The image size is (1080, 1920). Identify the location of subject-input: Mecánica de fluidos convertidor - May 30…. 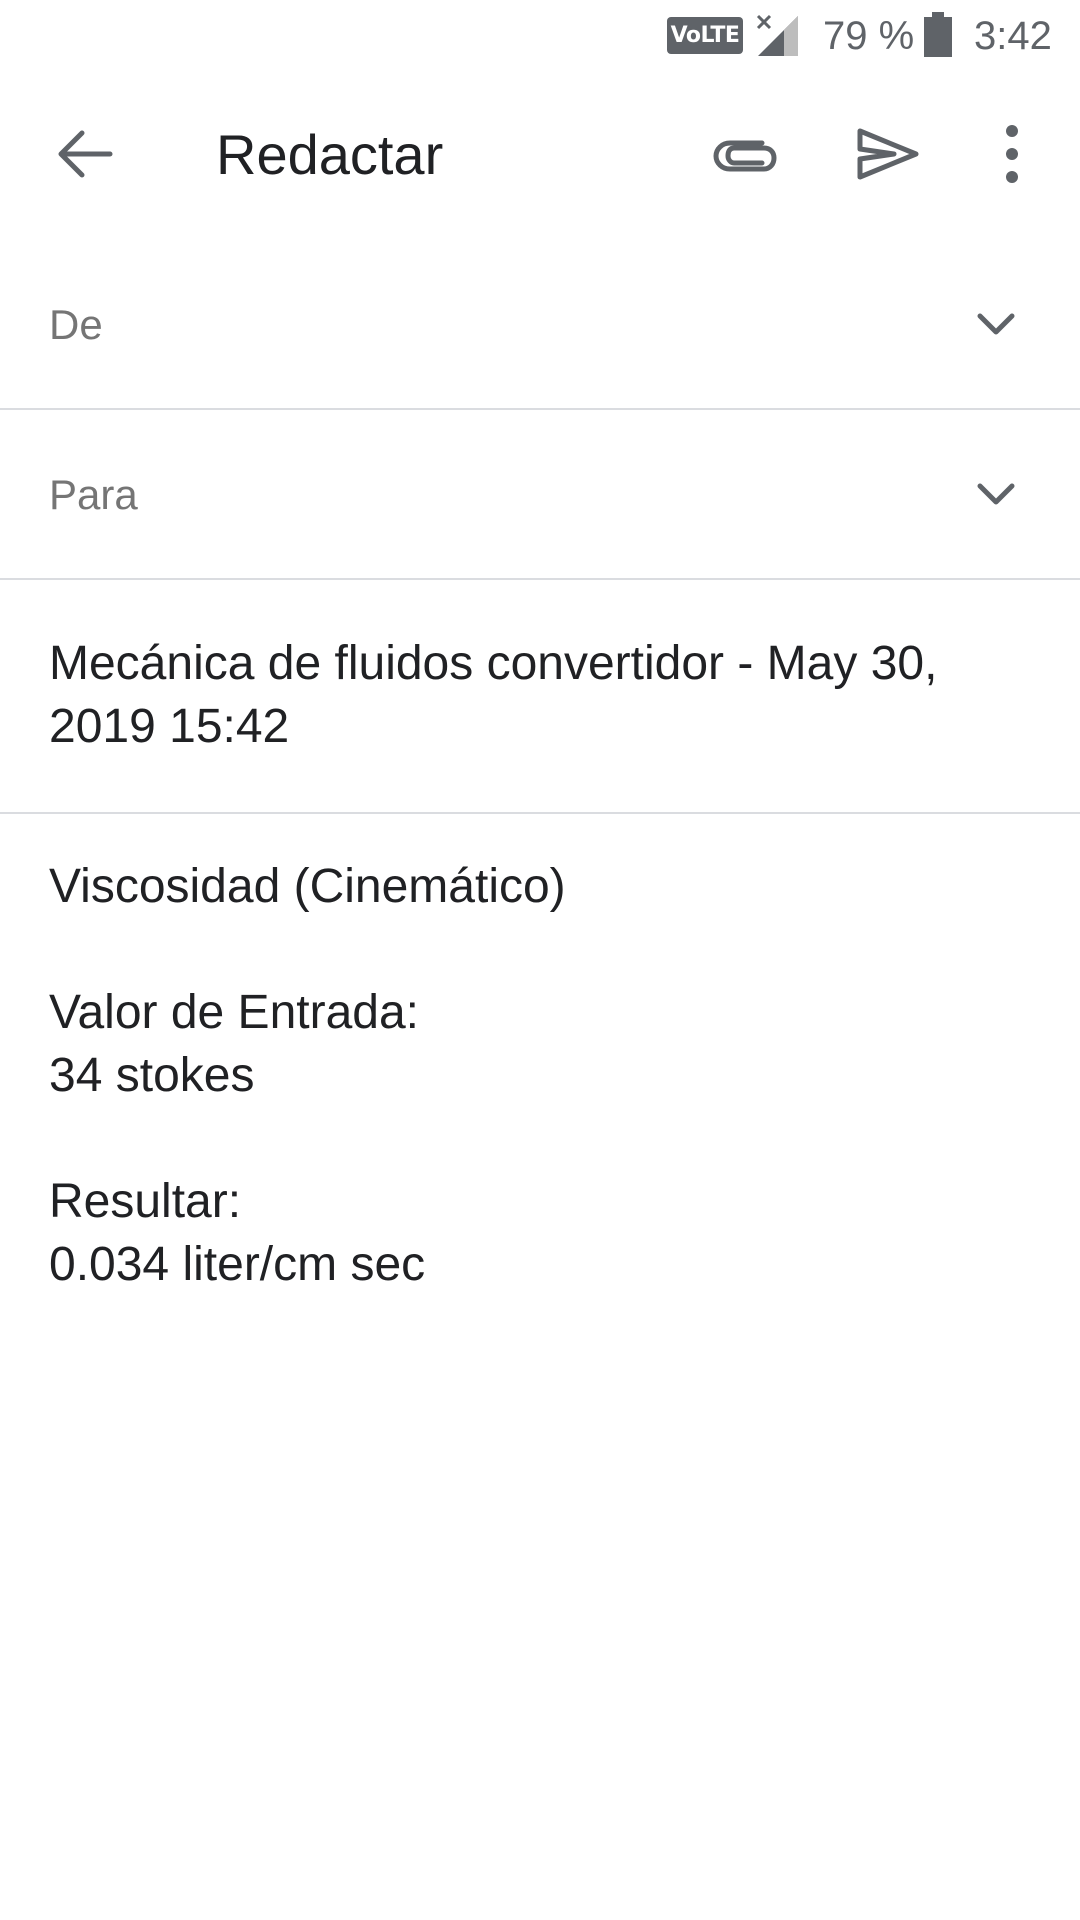
(539, 695).